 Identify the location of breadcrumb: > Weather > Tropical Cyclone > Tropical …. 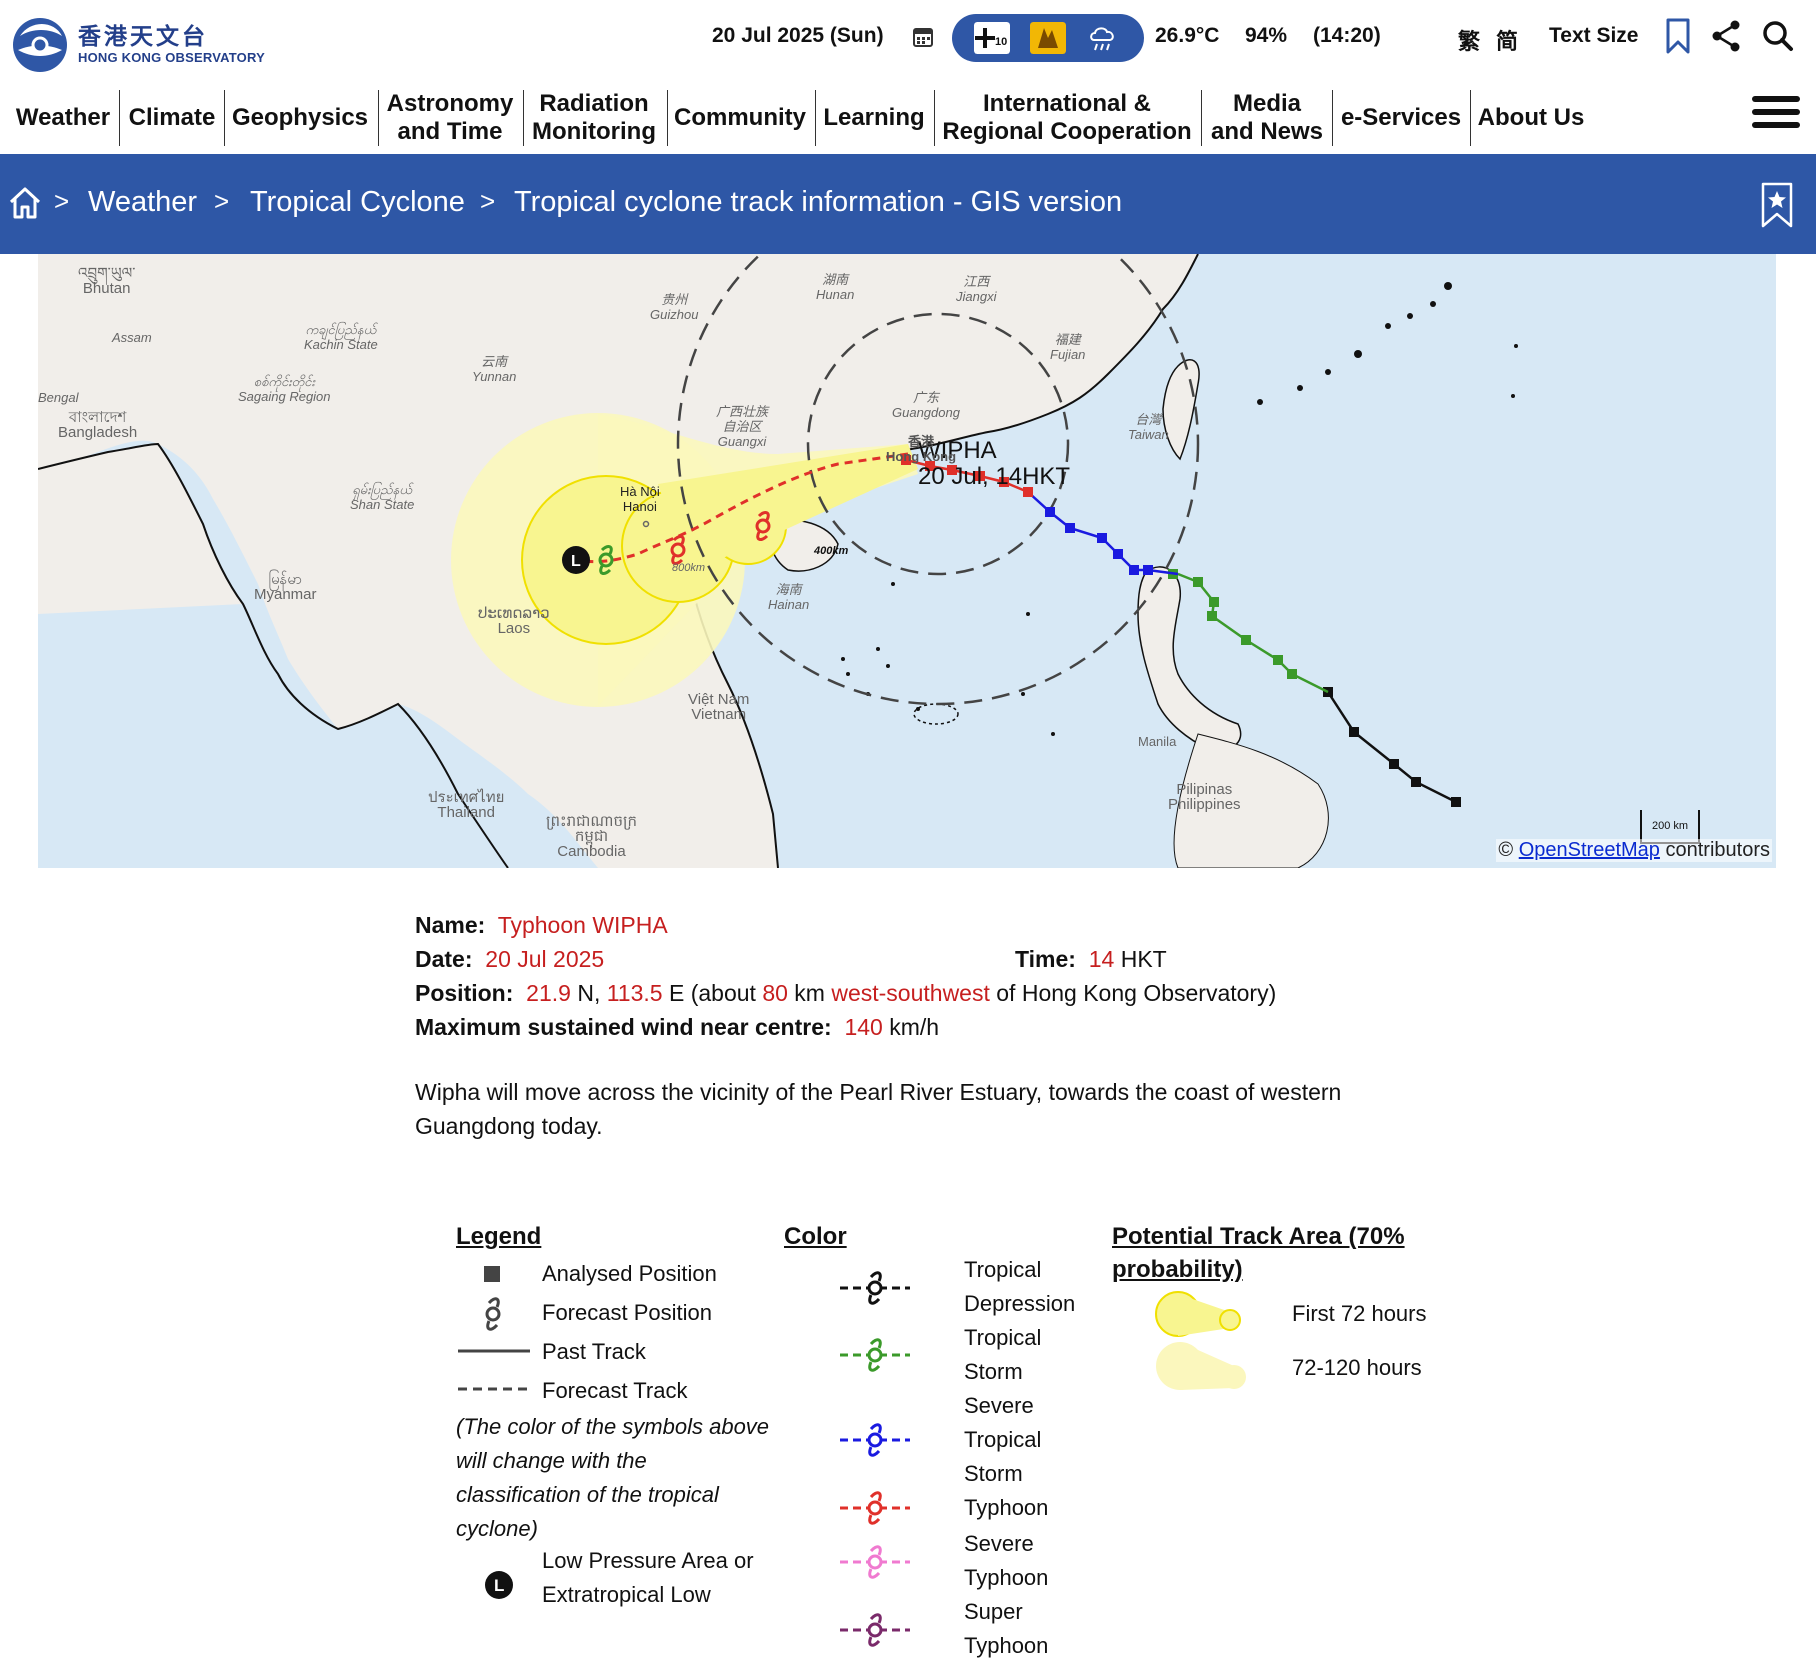
(908, 204).